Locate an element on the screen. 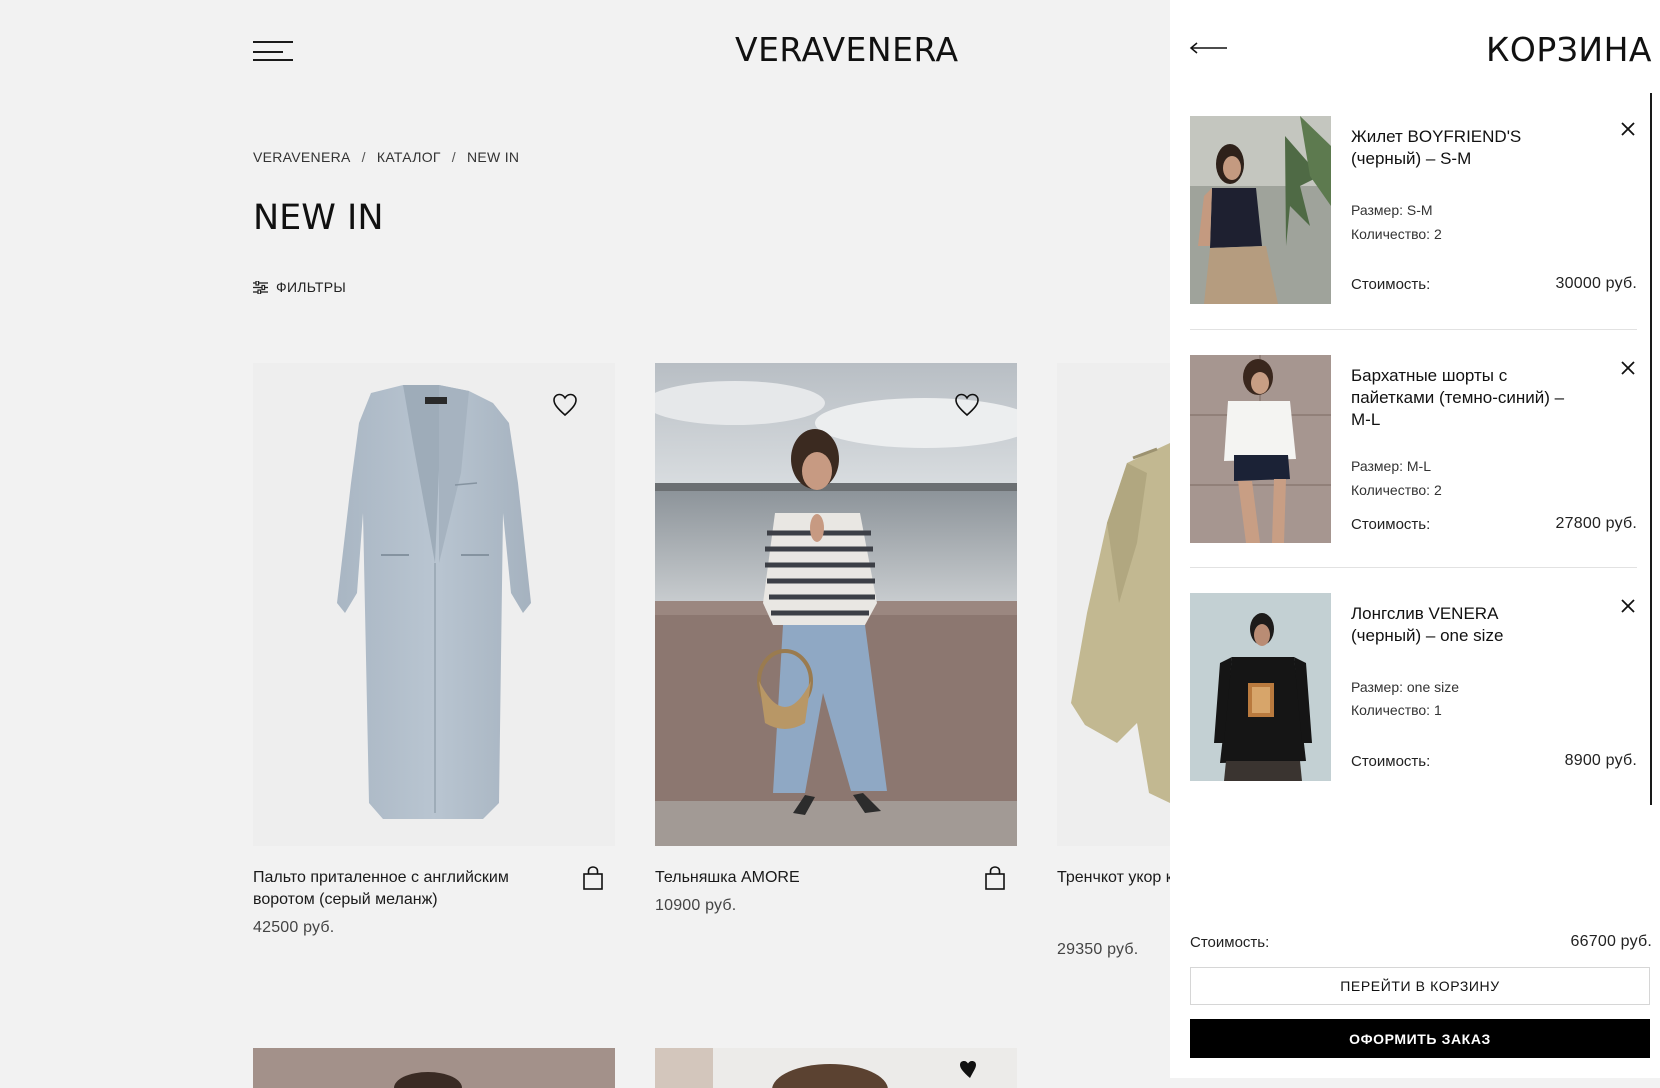  breadcrumb-catalog: КАТАЛОГ is located at coordinates (409, 157).